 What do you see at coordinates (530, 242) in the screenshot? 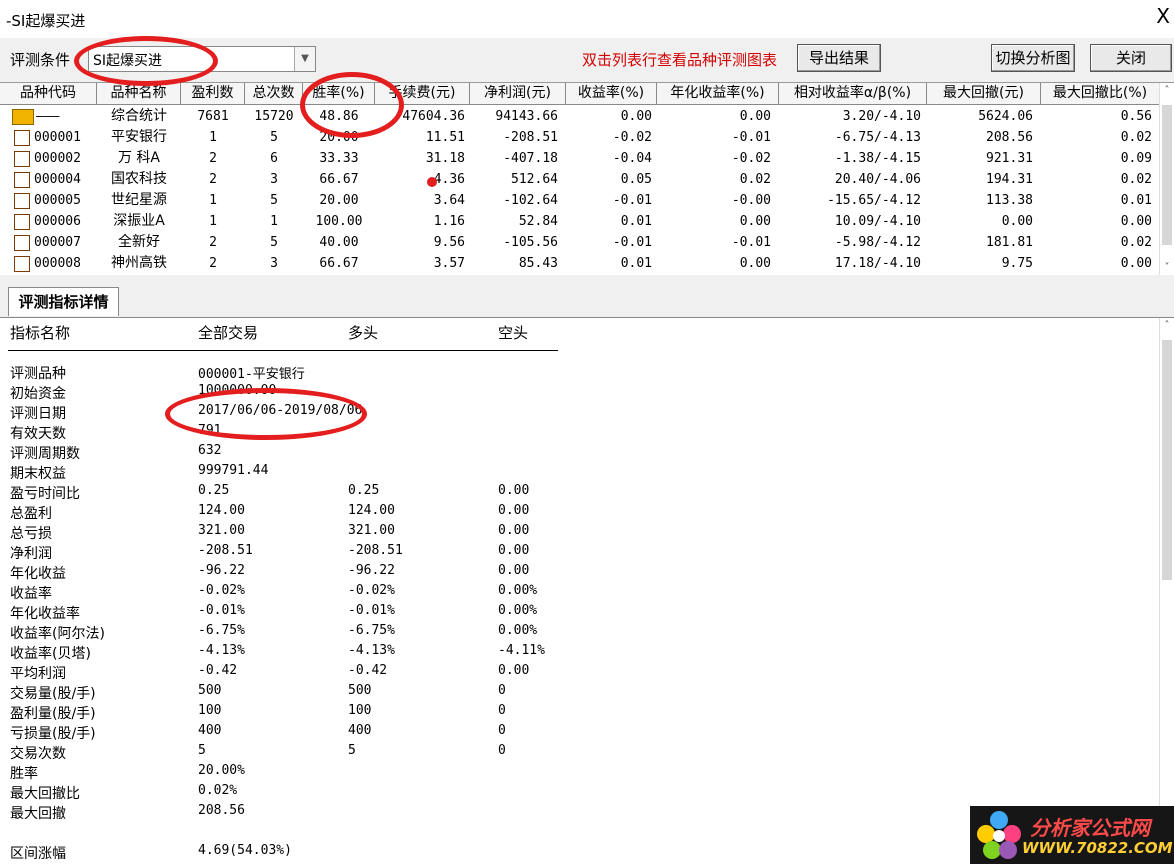
I see `cell-net: -105.56` at bounding box center [530, 242].